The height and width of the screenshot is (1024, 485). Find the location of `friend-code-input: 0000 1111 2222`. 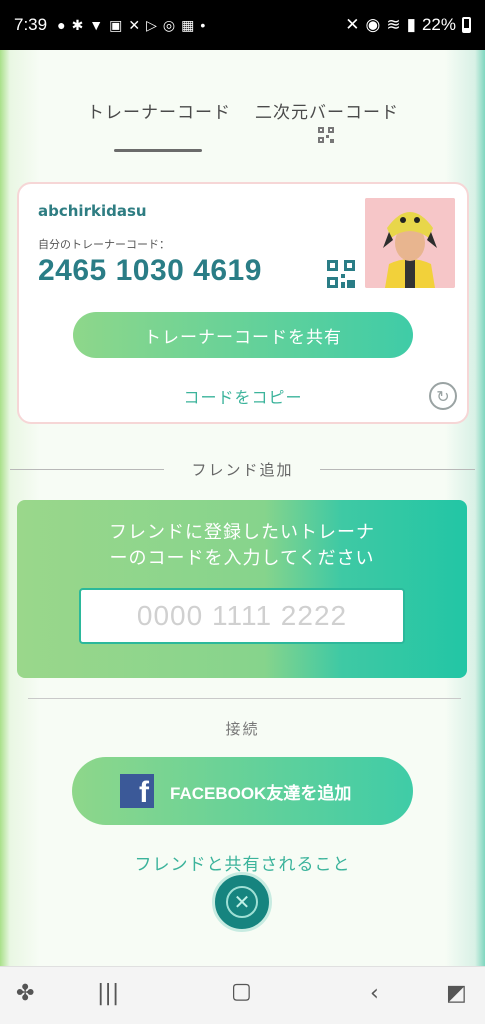

friend-code-input: 0000 1111 2222 is located at coordinates (242, 616).